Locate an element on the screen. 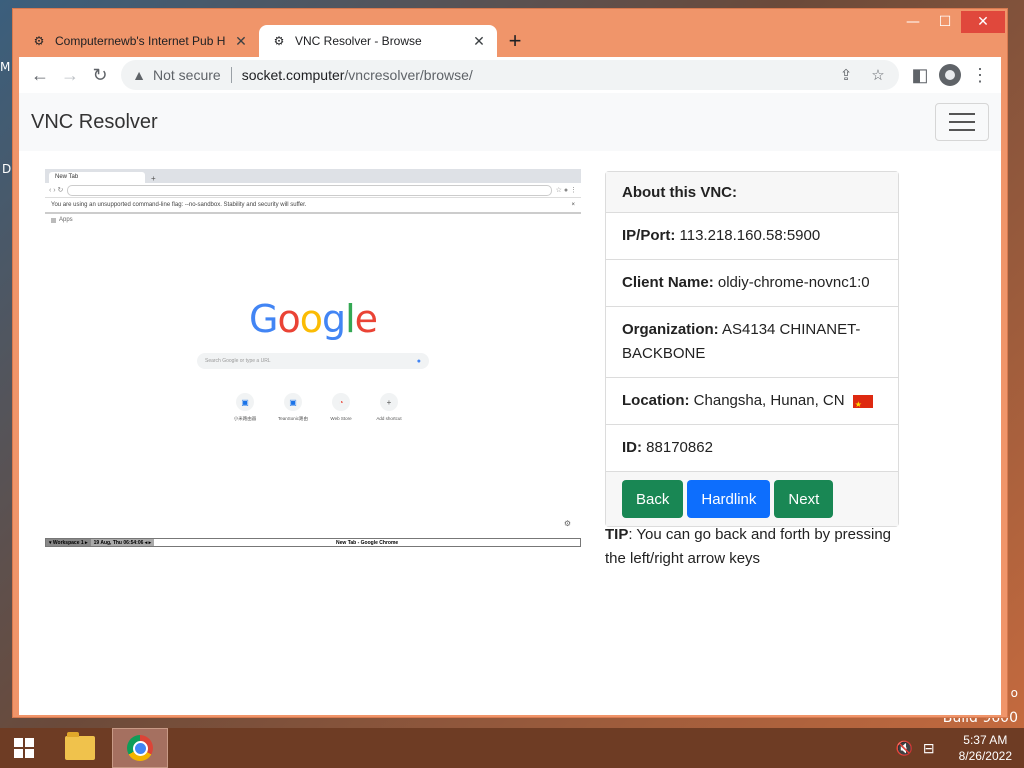 This screenshot has width=1024, height=768. site-brand: VNC Resolver is located at coordinates (94, 122).